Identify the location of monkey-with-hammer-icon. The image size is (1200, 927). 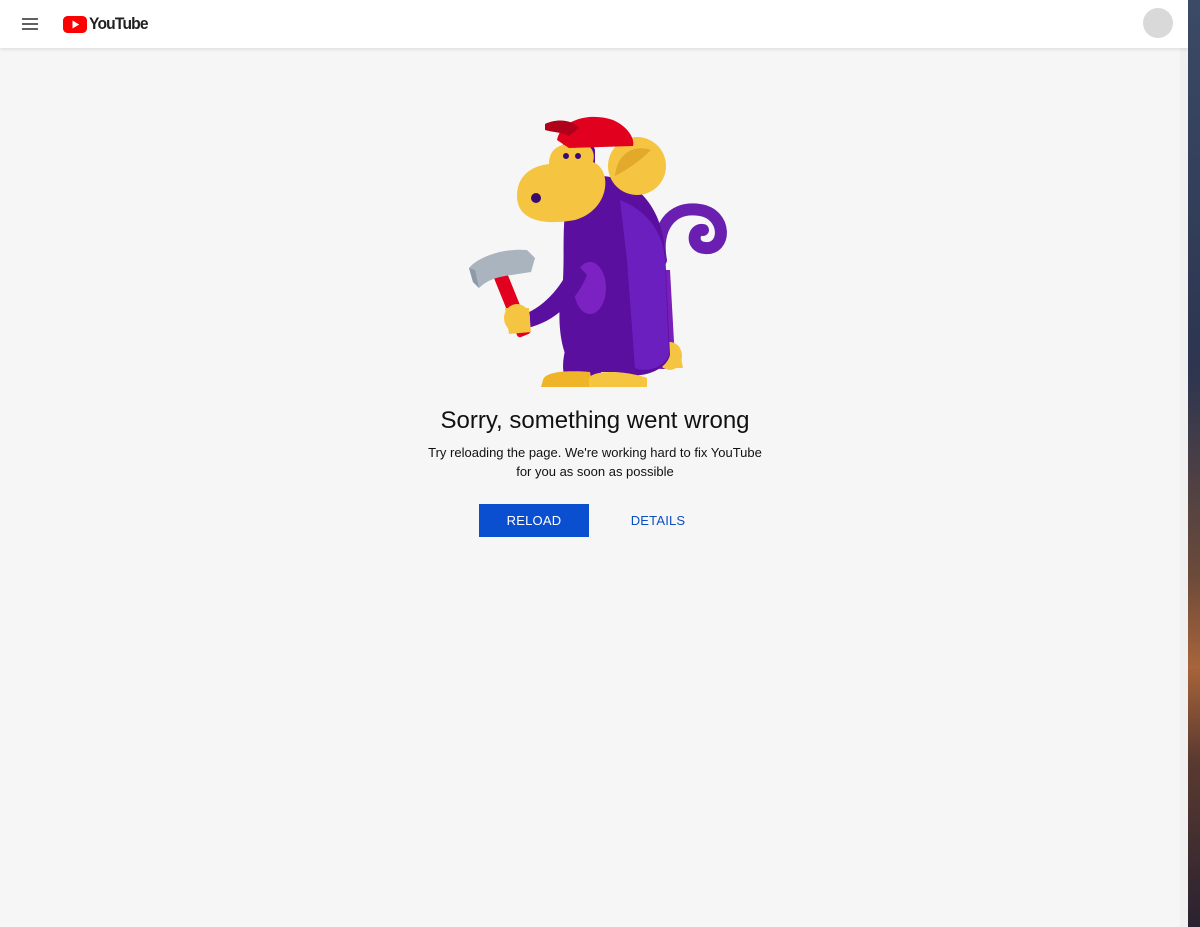
(598, 251).